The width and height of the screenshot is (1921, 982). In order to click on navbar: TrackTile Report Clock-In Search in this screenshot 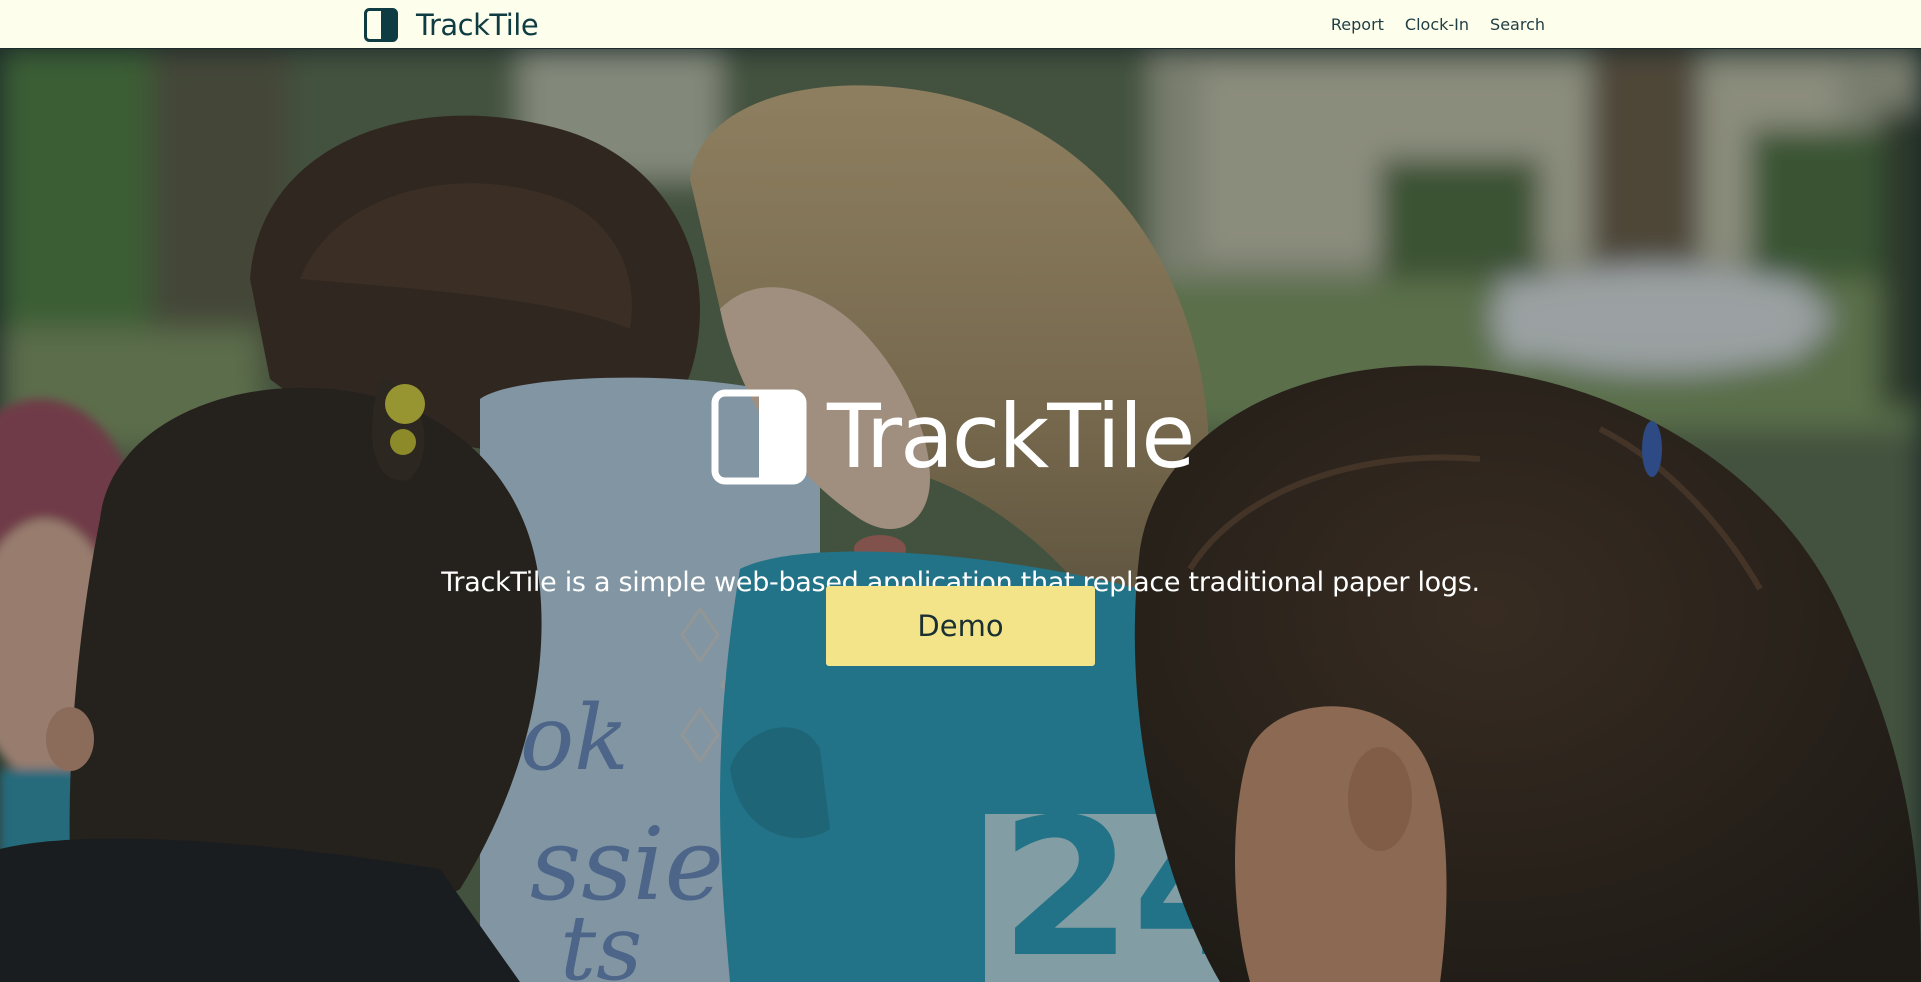, I will do `click(960, 24)`.